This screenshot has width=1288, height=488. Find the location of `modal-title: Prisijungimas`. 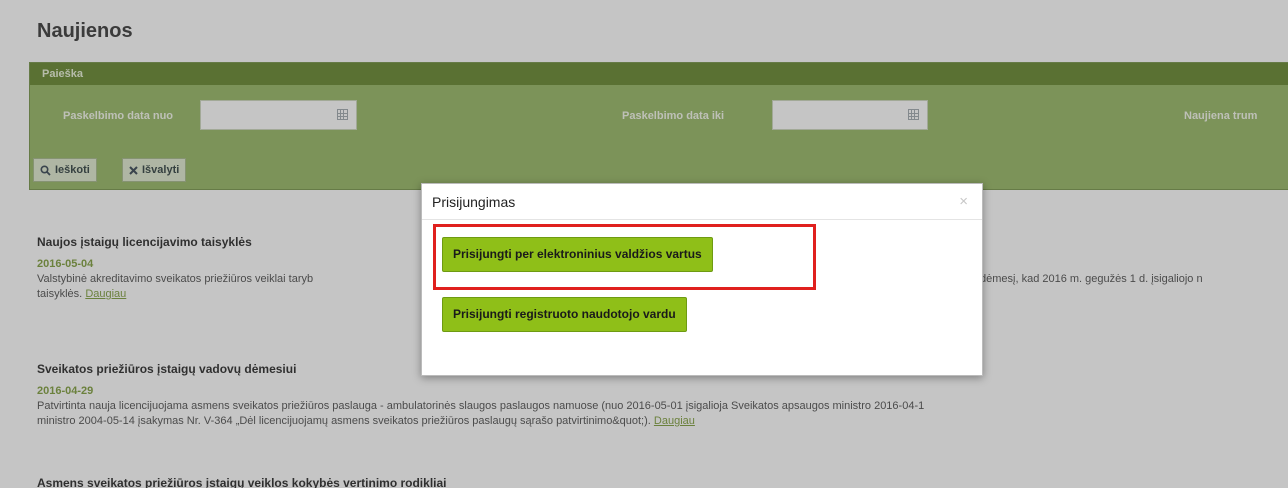

modal-title: Prisijungimas is located at coordinates (474, 202).